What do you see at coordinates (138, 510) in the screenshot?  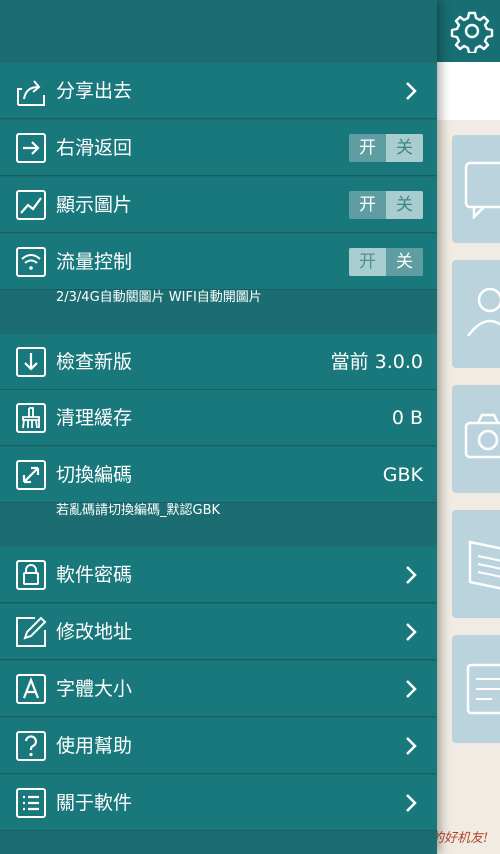 I see `encoding-note: 若亂碼請切換編碼_默認GBK` at bounding box center [138, 510].